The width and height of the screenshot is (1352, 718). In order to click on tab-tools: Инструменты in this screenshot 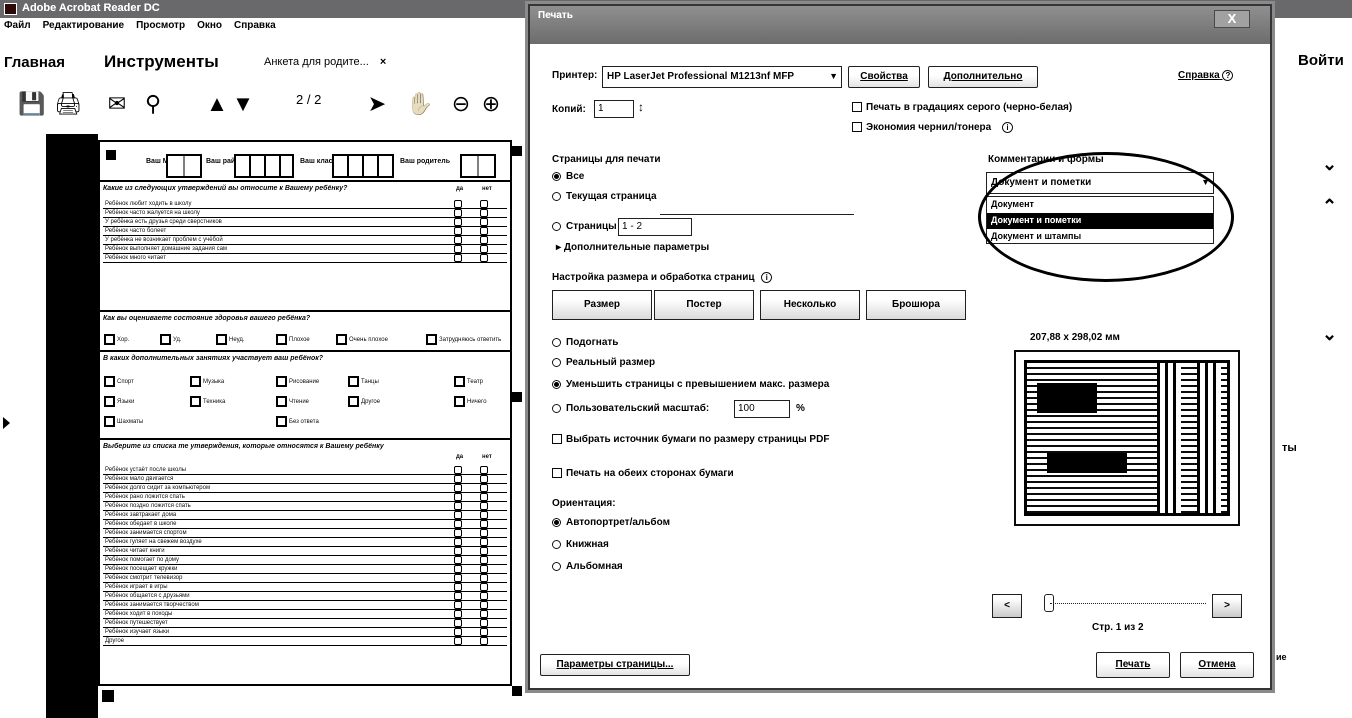, I will do `click(161, 62)`.